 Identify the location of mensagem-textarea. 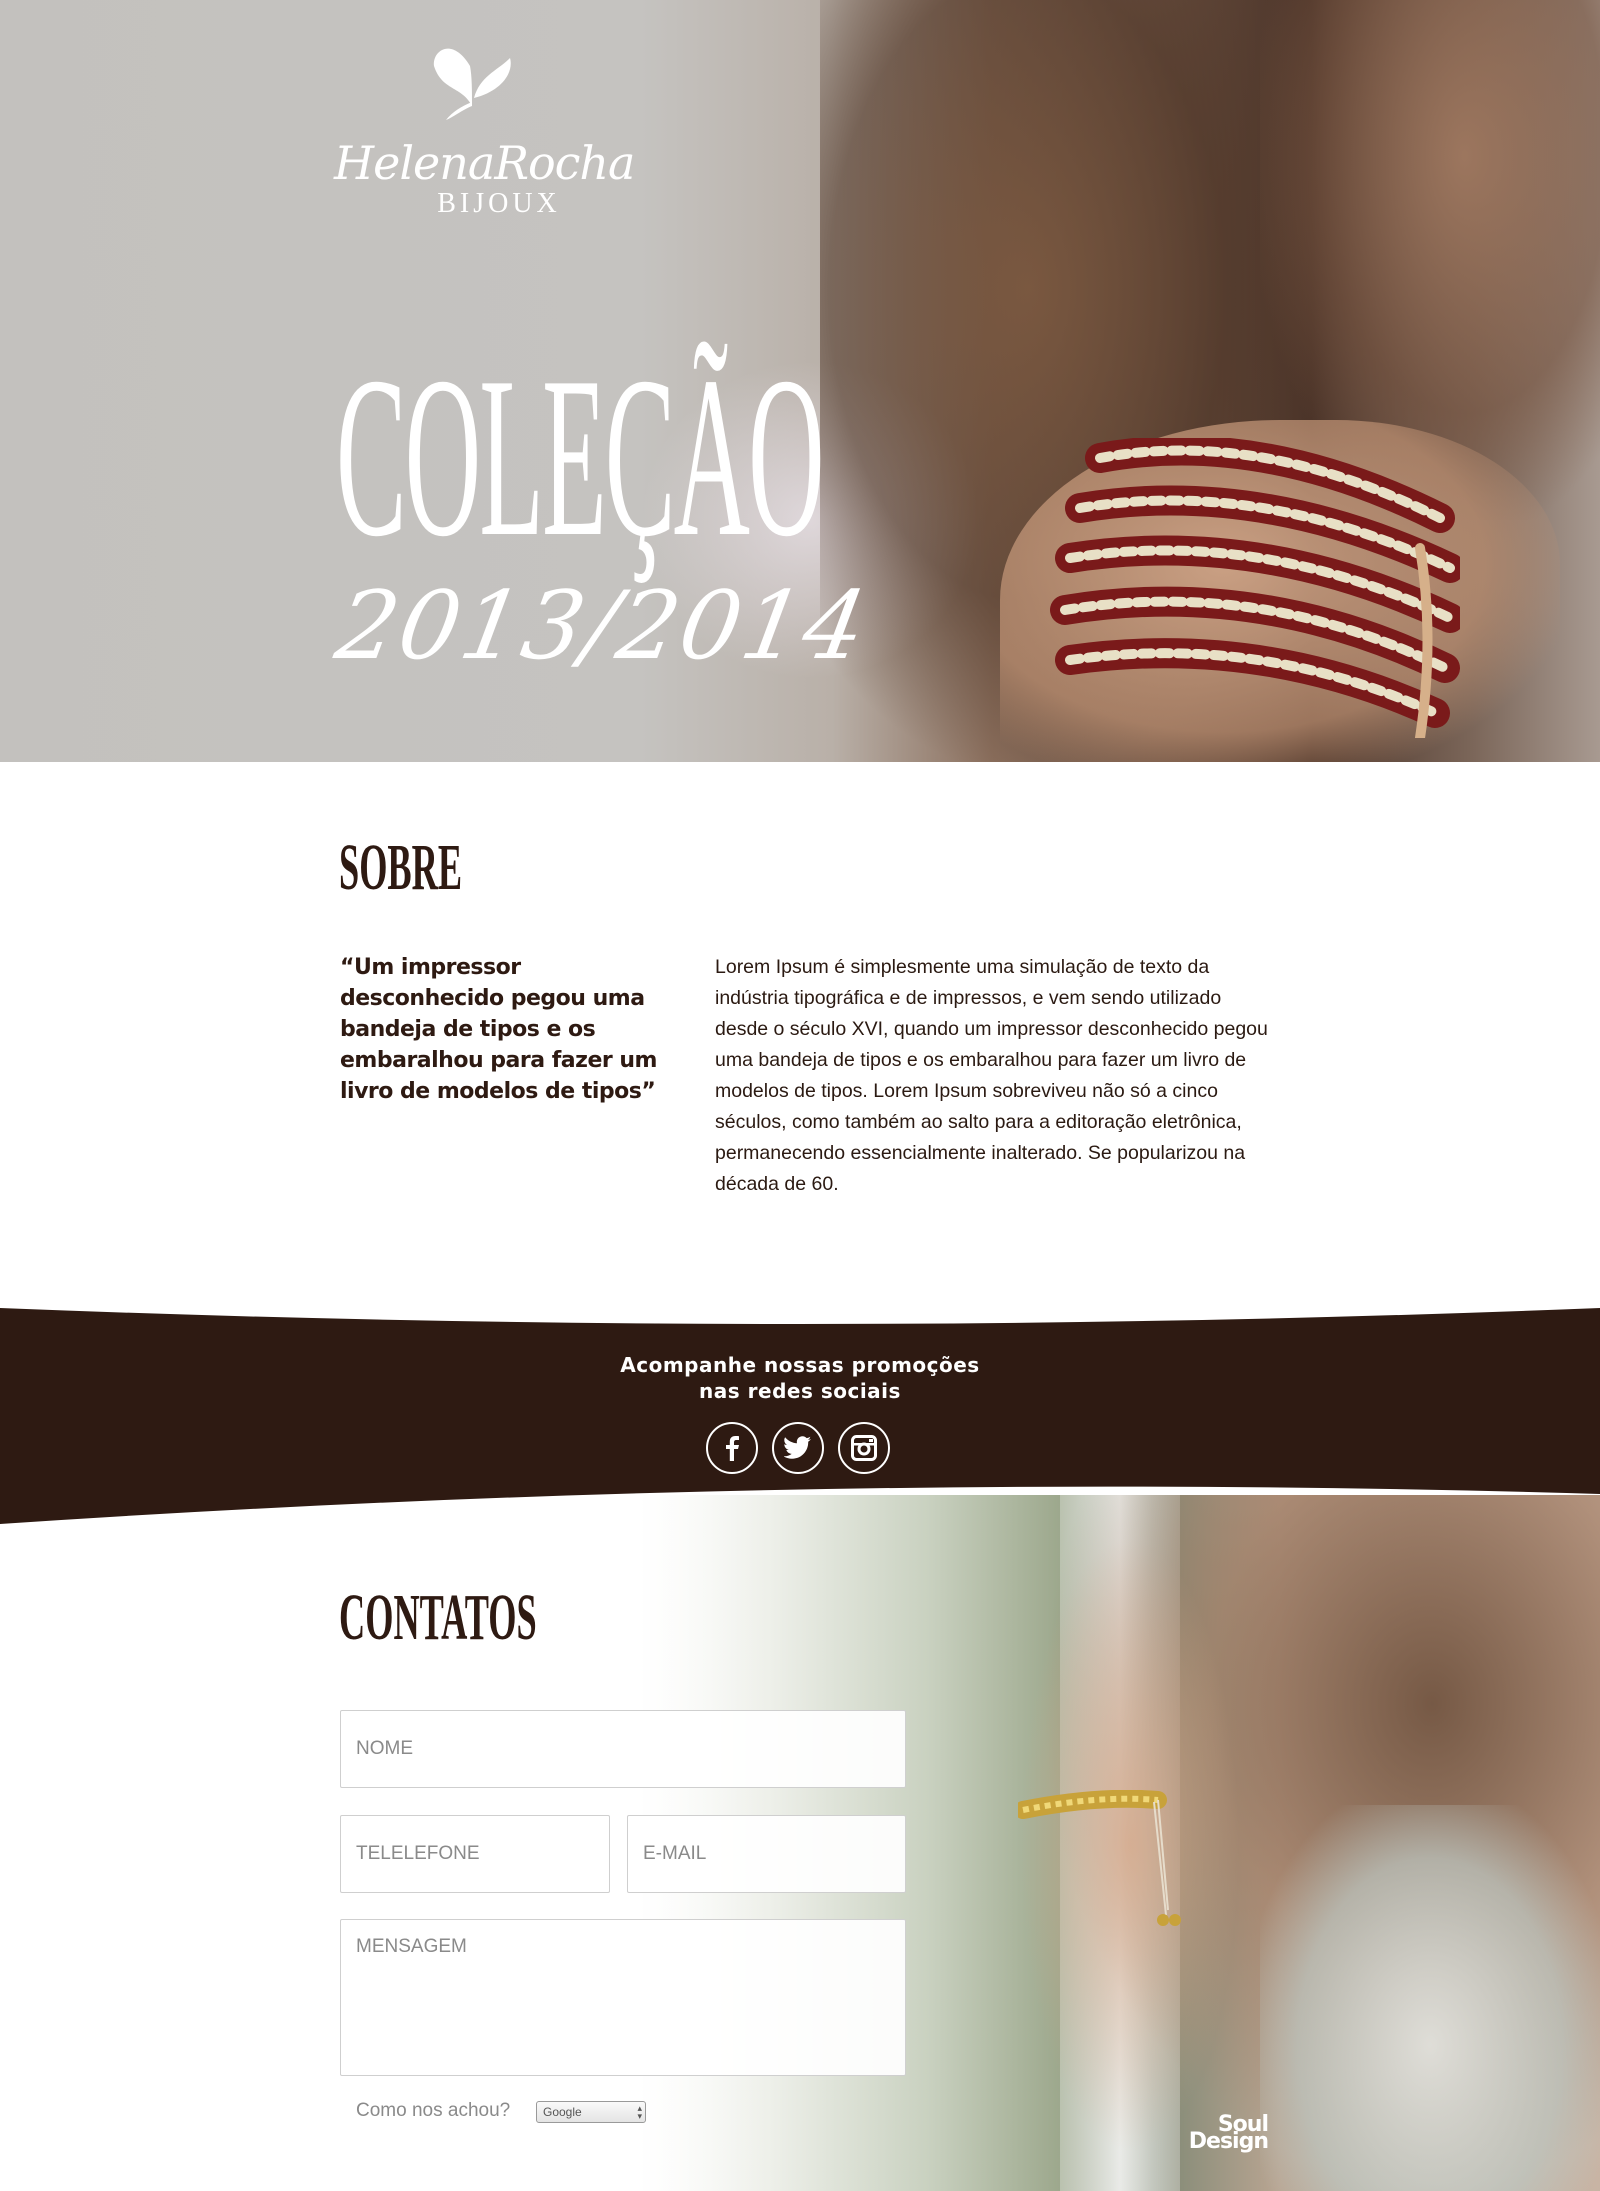
(623, 1997).